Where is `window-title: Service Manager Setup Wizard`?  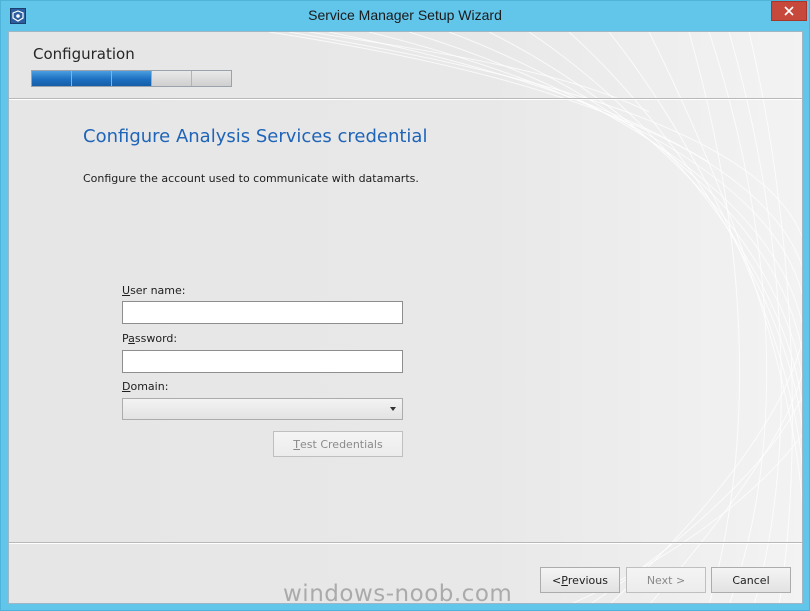 window-title: Service Manager Setup Wizard is located at coordinates (405, 15).